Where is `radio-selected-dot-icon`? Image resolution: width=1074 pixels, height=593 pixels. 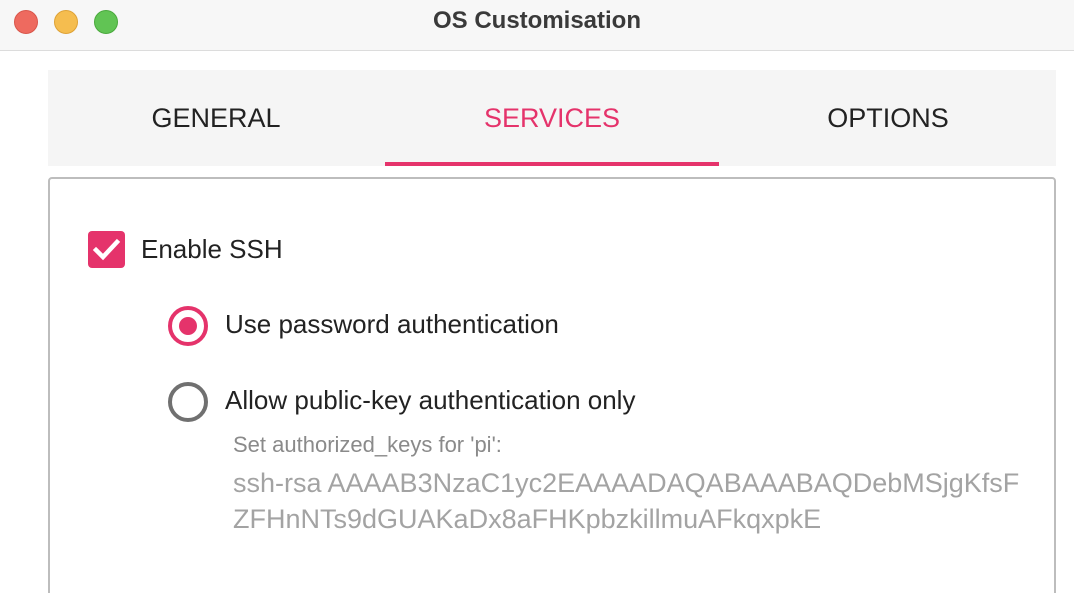
radio-selected-dot-icon is located at coordinates (188, 326).